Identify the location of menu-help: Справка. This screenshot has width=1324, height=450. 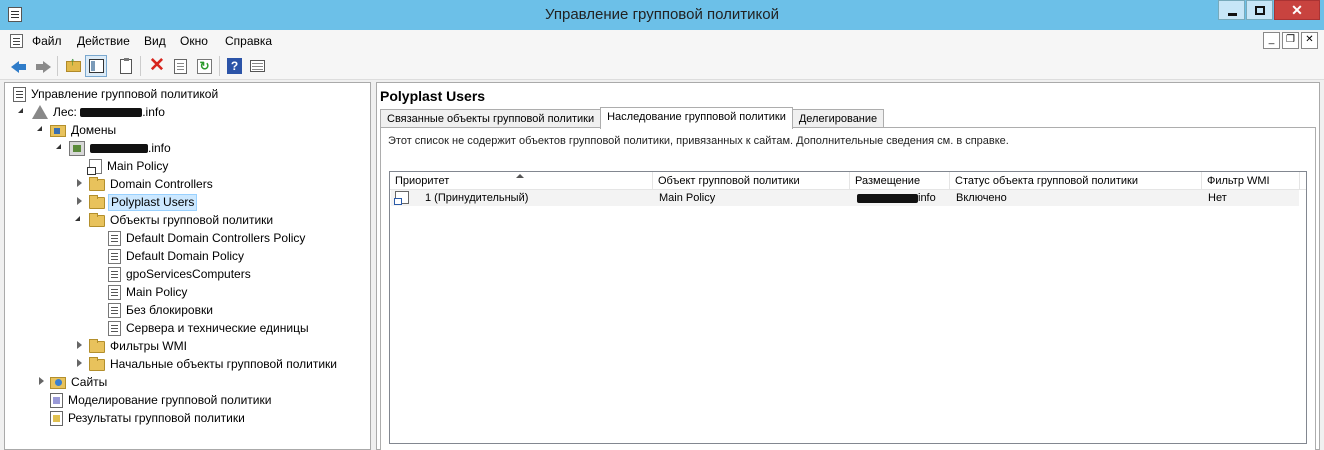
(248, 41).